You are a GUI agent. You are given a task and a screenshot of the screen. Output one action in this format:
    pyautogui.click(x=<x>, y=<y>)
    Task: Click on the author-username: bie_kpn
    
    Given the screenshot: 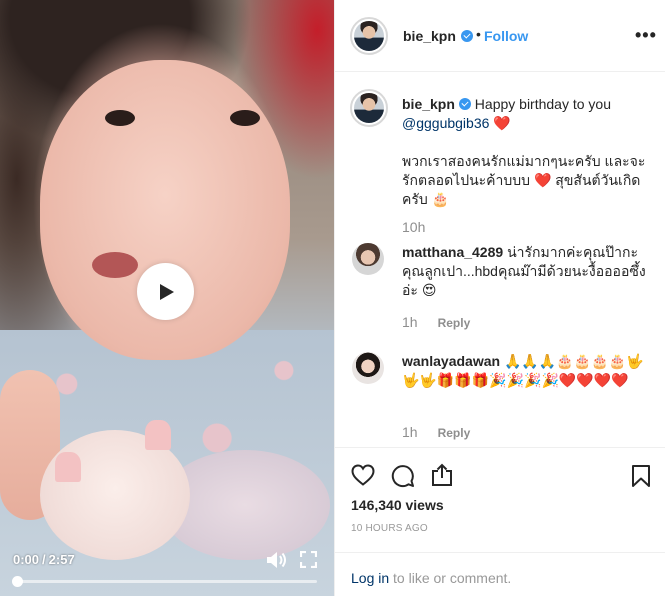 What is the action you would take?
    pyautogui.click(x=429, y=36)
    